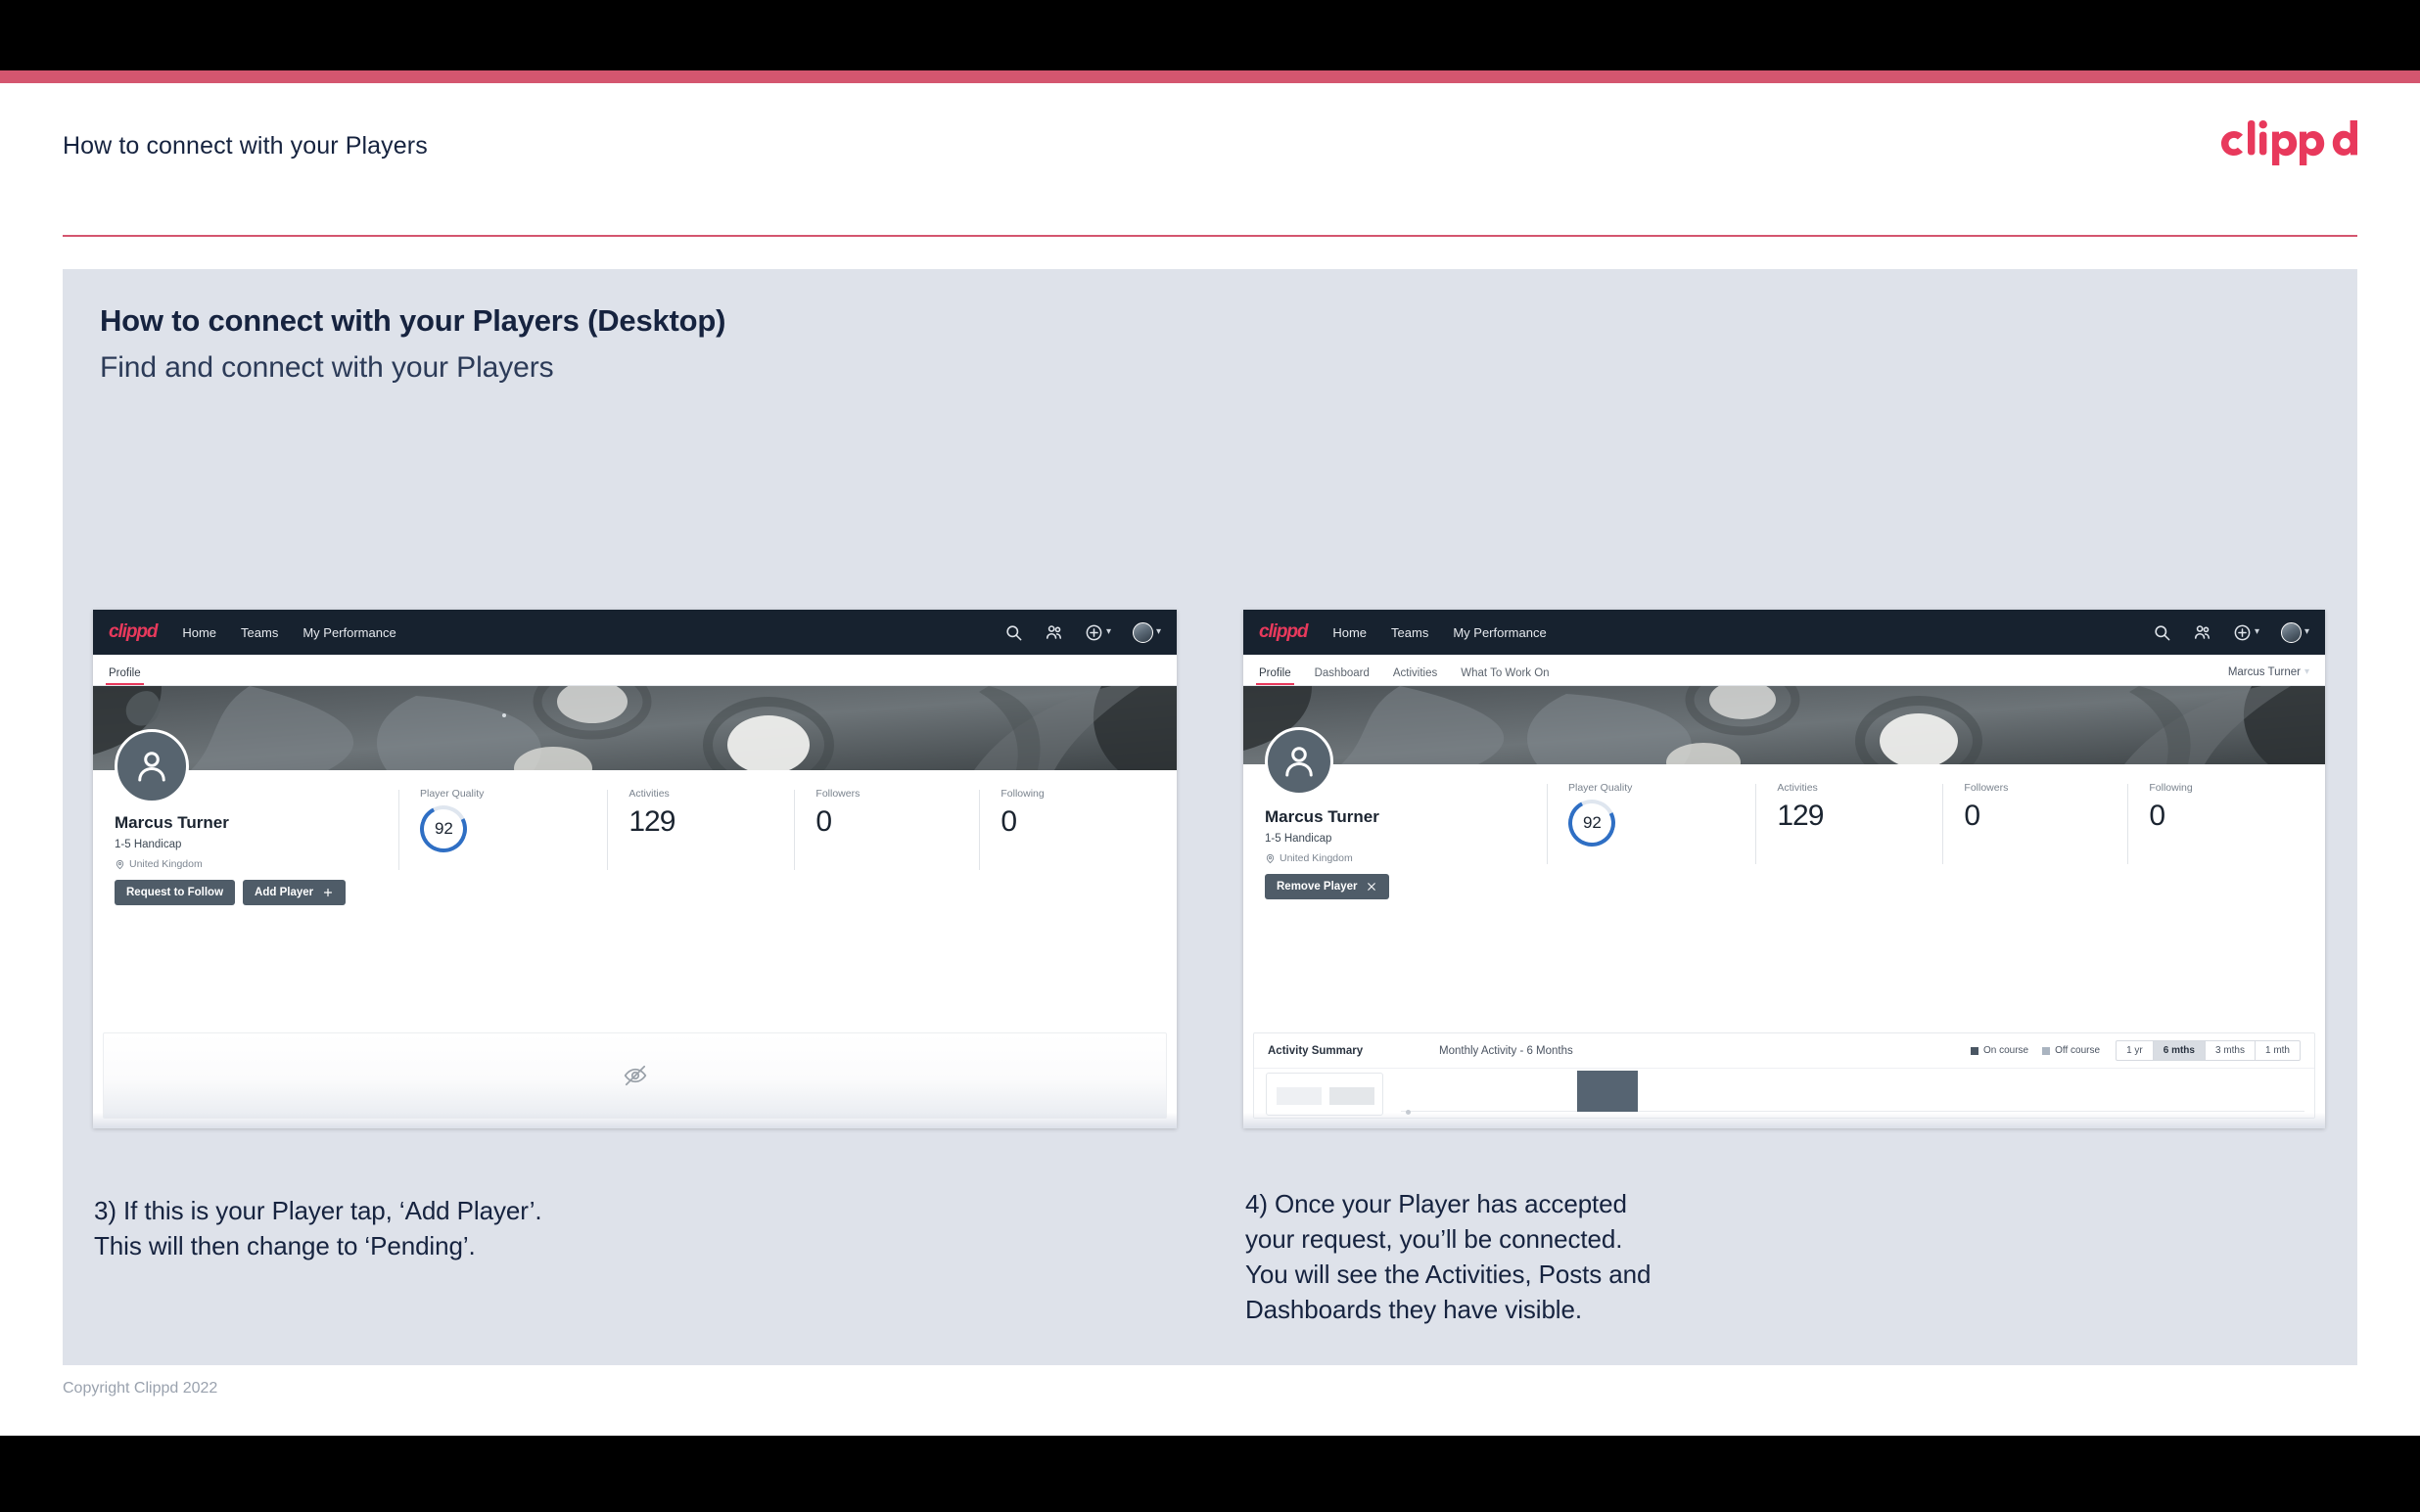  Describe the element at coordinates (1607, 1091) in the screenshot. I see `chart-bar` at that location.